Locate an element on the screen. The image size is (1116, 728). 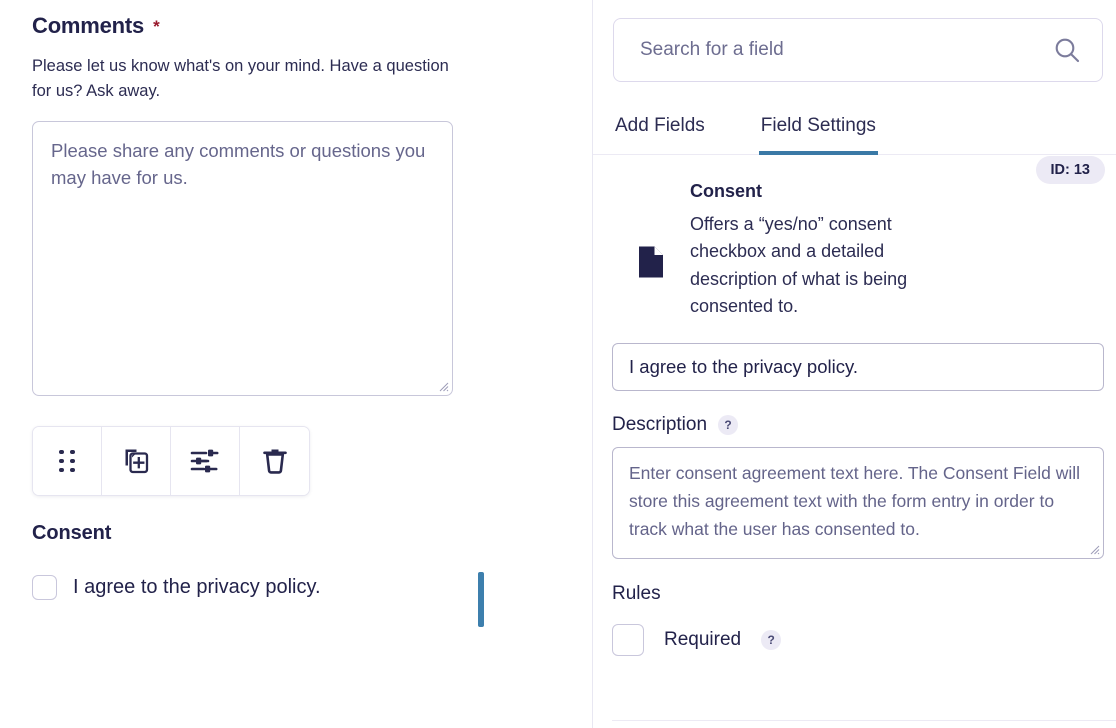
consent-checkbox is located at coordinates (44, 588).